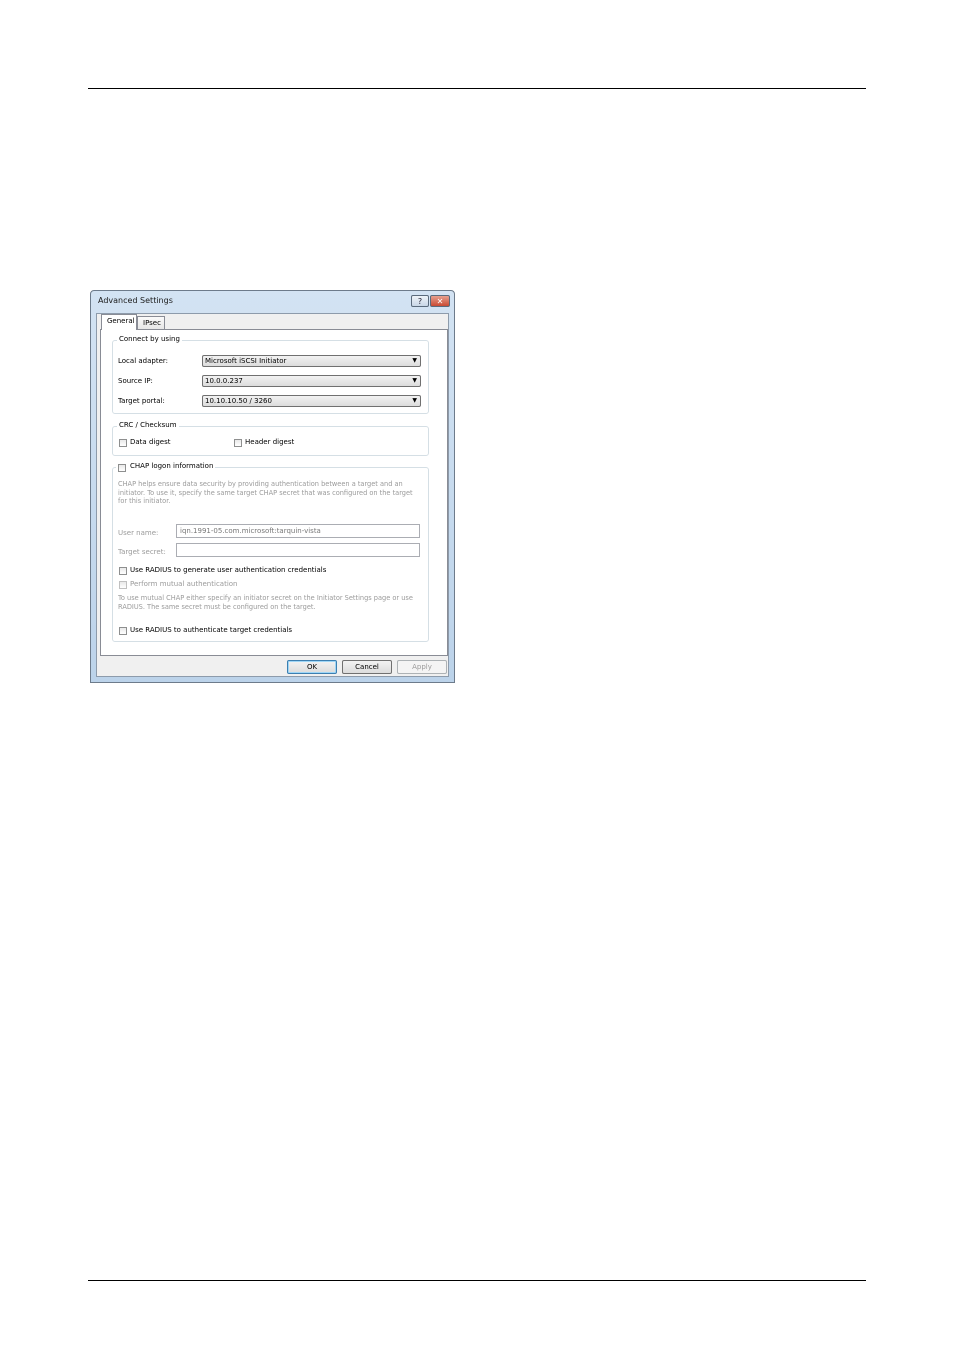 The height and width of the screenshot is (1350, 954). Describe the element at coordinates (311, 401) in the screenshot. I see `target-portal-select: 10.10.10.50 / 3260 ▼` at that location.